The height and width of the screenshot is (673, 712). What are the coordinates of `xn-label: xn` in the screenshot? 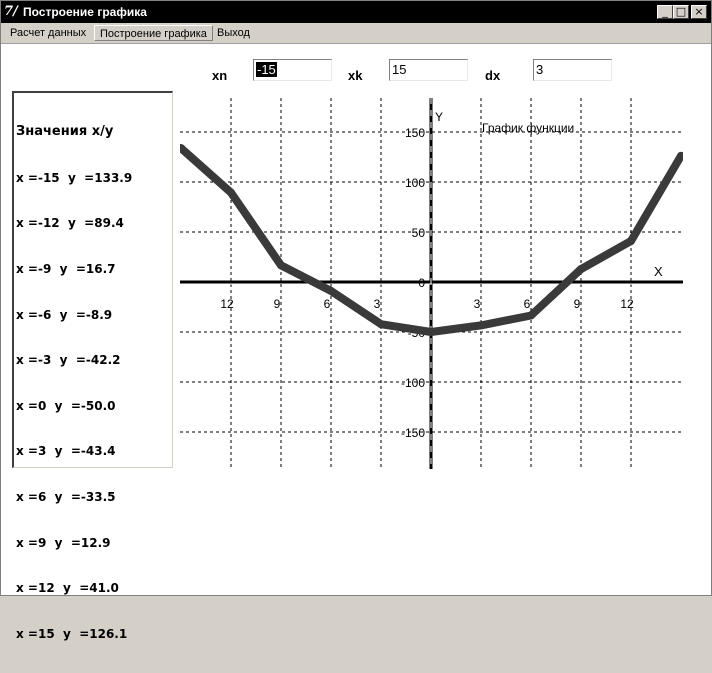 It's located at (220, 75).